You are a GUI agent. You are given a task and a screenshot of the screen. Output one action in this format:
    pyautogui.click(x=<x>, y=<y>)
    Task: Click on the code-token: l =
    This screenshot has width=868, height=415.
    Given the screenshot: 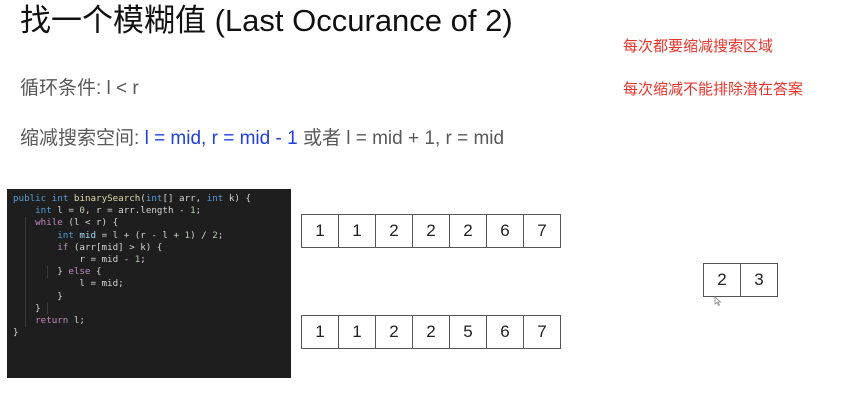 What is the action you would take?
    pyautogui.click(x=65, y=211)
    